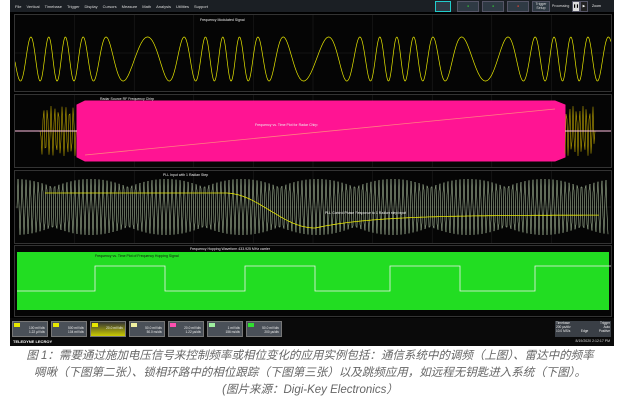 The width and height of the screenshot is (620, 403). I want to click on menu-analysis: Analysis, so click(163, 6).